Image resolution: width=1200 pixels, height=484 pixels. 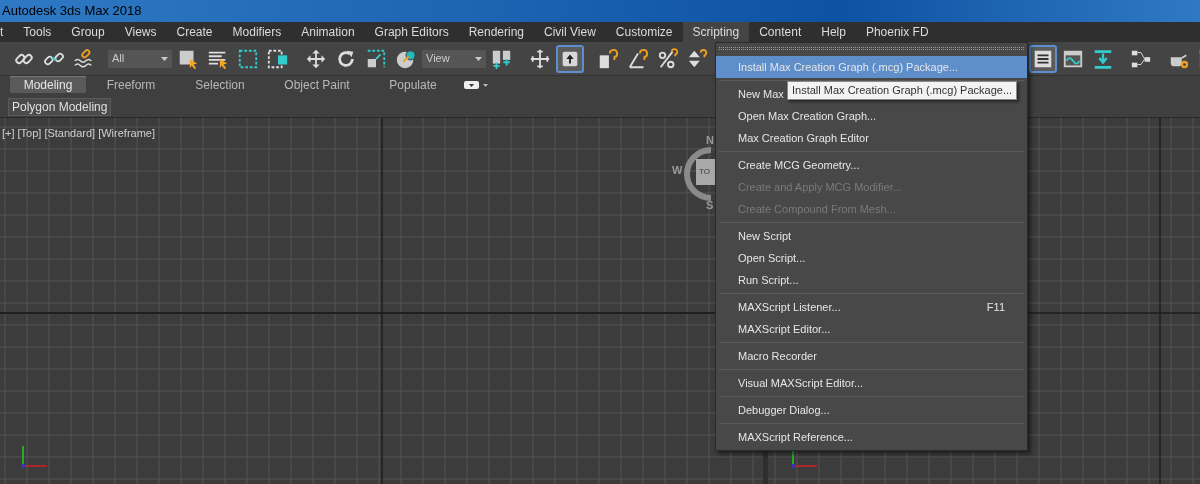 I want to click on menu-item: Max Creation Graph Editor, so click(x=871, y=138).